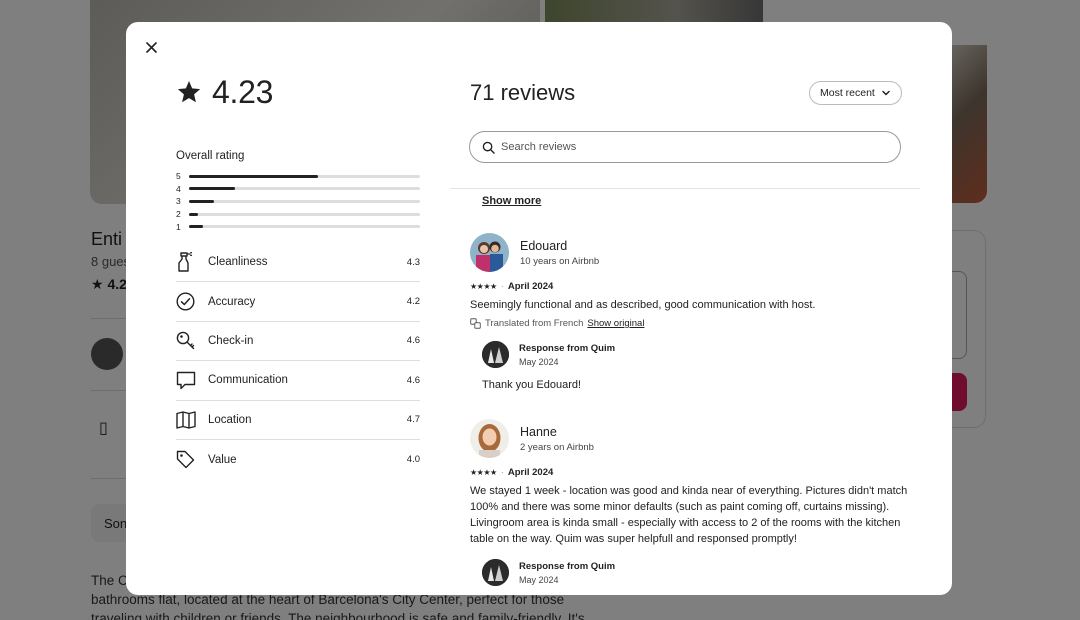 The height and width of the screenshot is (620, 1080). I want to click on rating-bar-label: 3, so click(178, 201).